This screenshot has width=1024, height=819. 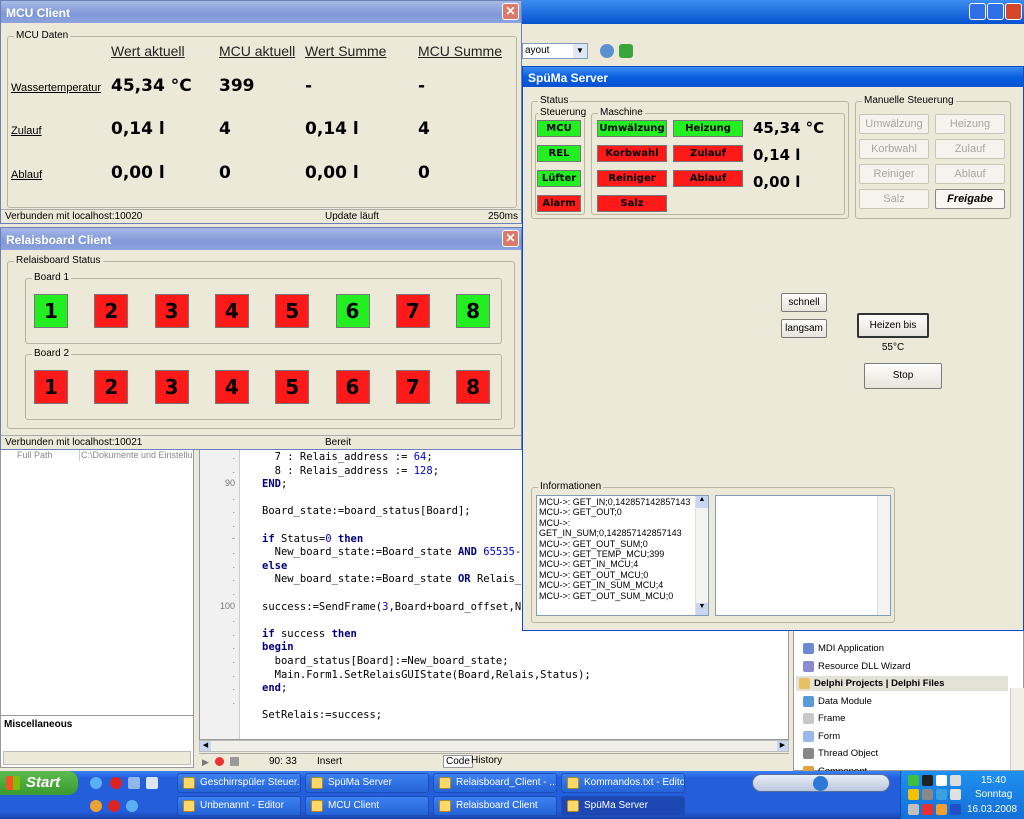 I want to click on repository-item: MDI Application, so click(x=900, y=648).